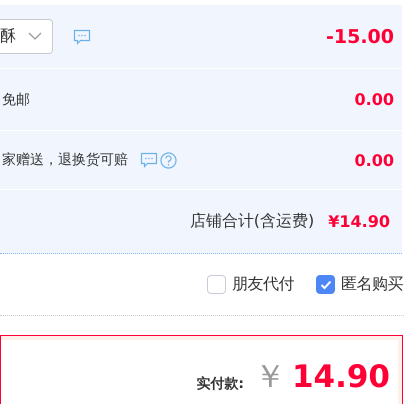 Image resolution: width=404 pixels, height=404 pixels. Describe the element at coordinates (16, 99) in the screenshot. I see `shipping-label: 免邮` at that location.